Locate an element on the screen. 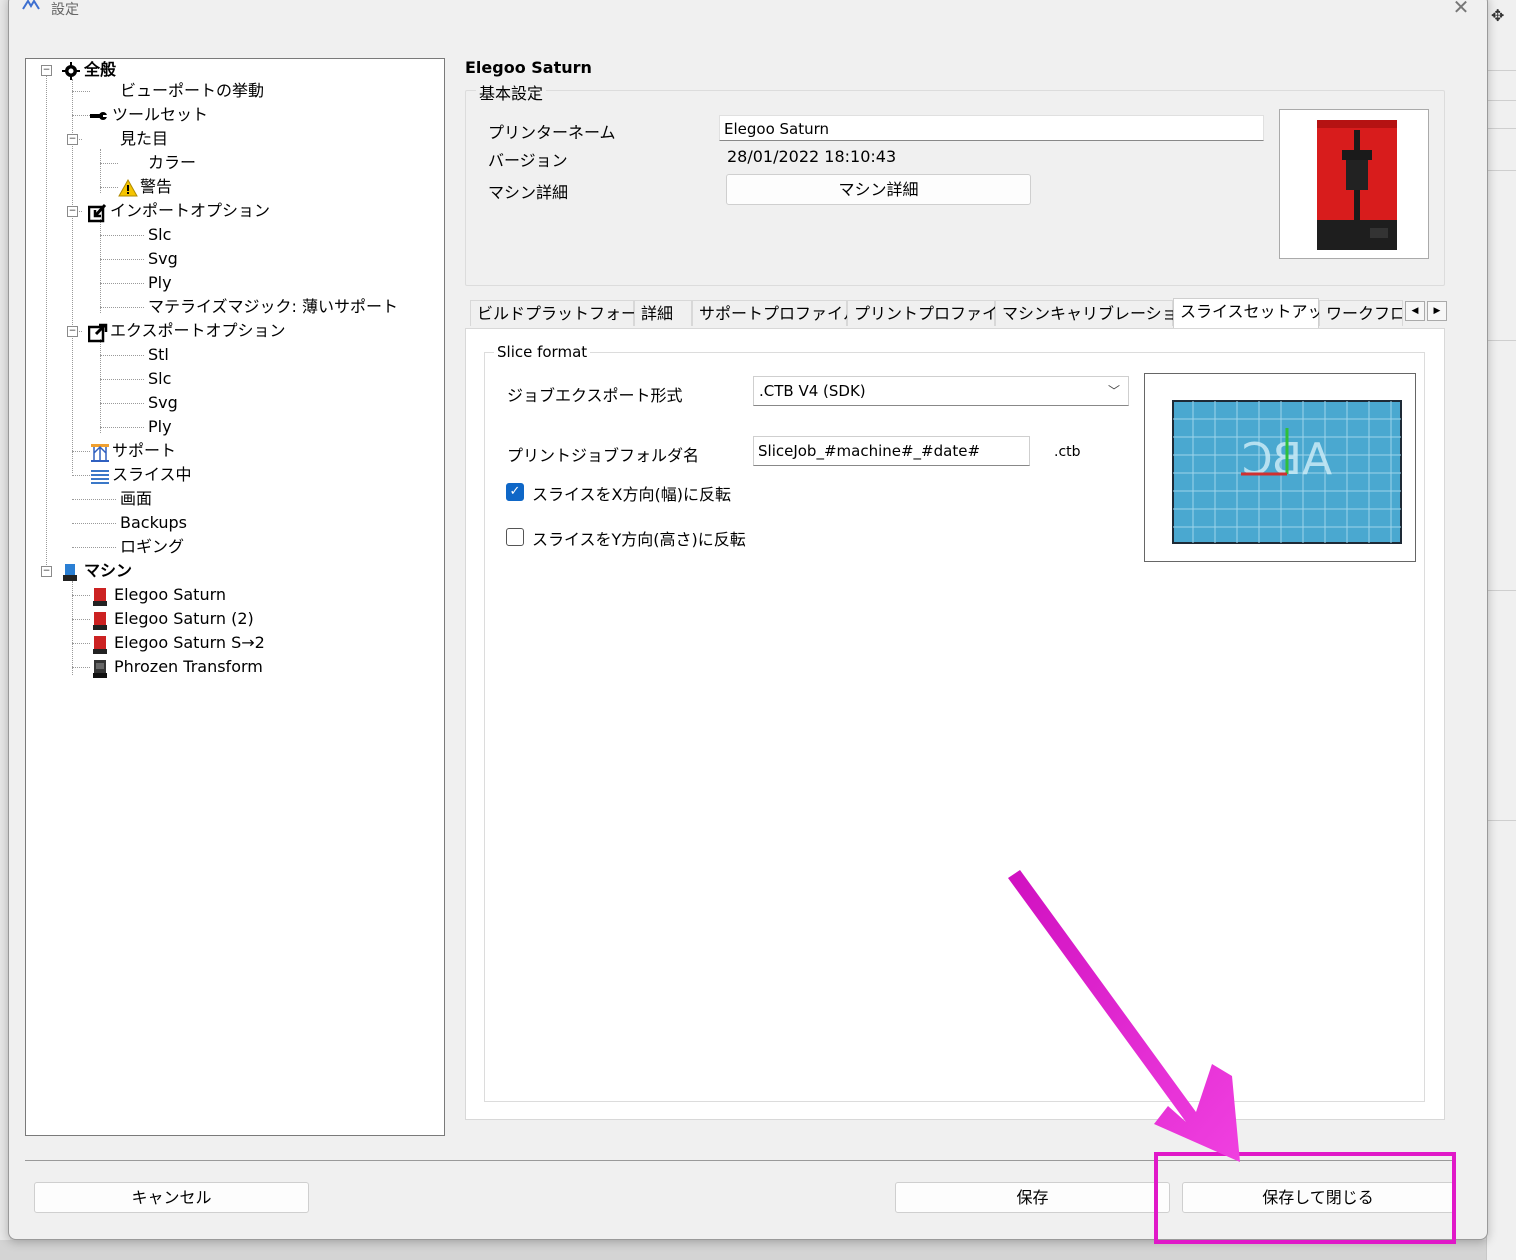  printer-image is located at coordinates (1354, 184).